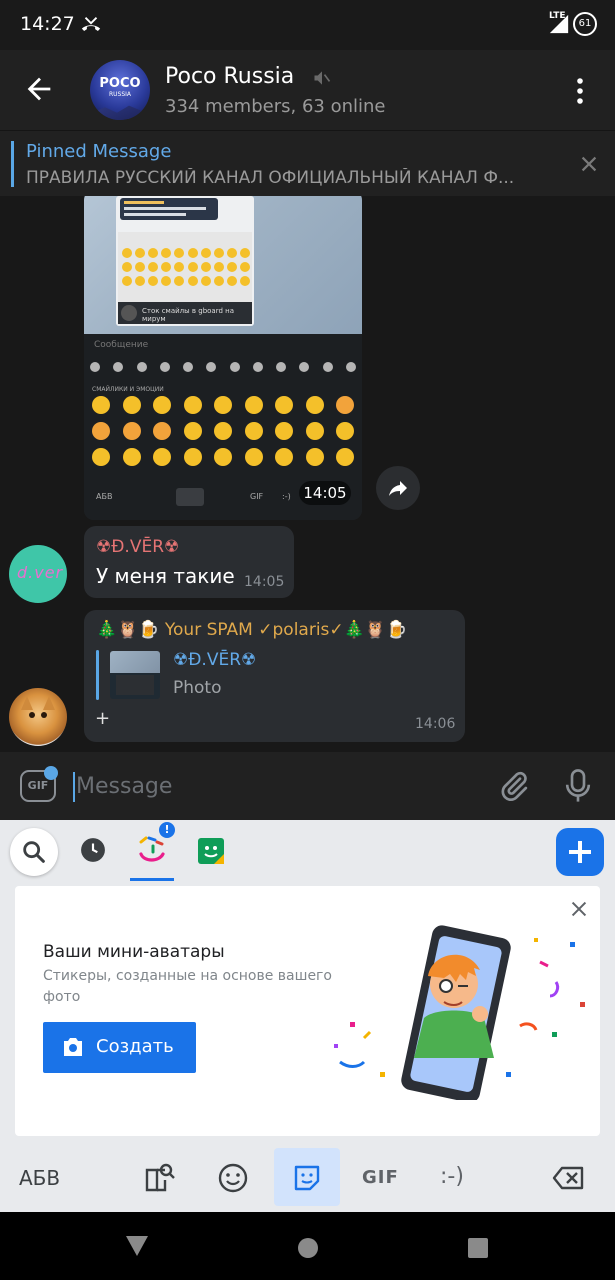 The image size is (615, 1280). I want to click on photo-emoticon: :-), so click(286, 496).